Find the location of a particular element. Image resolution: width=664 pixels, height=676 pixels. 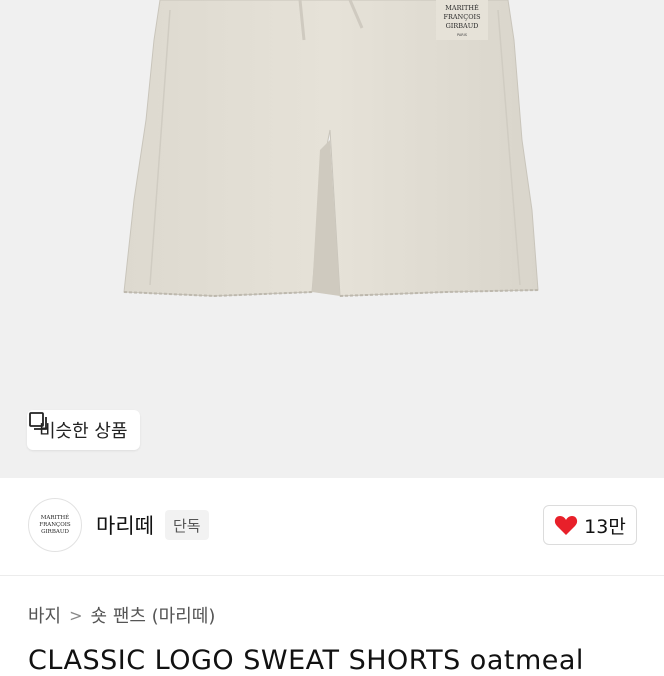

breadcrumb: 바지 > 숏 팬츠 (마리떼) is located at coordinates (121, 615).